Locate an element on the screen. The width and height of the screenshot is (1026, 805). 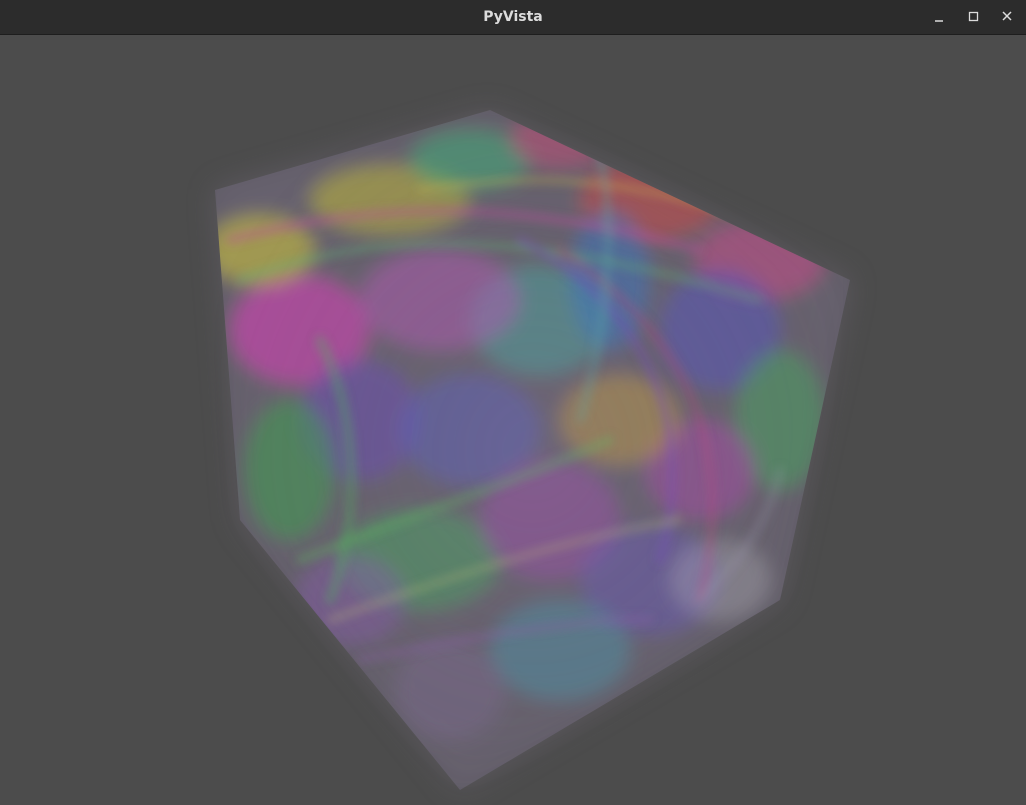
window-title: PyVista is located at coordinates (513, 17).